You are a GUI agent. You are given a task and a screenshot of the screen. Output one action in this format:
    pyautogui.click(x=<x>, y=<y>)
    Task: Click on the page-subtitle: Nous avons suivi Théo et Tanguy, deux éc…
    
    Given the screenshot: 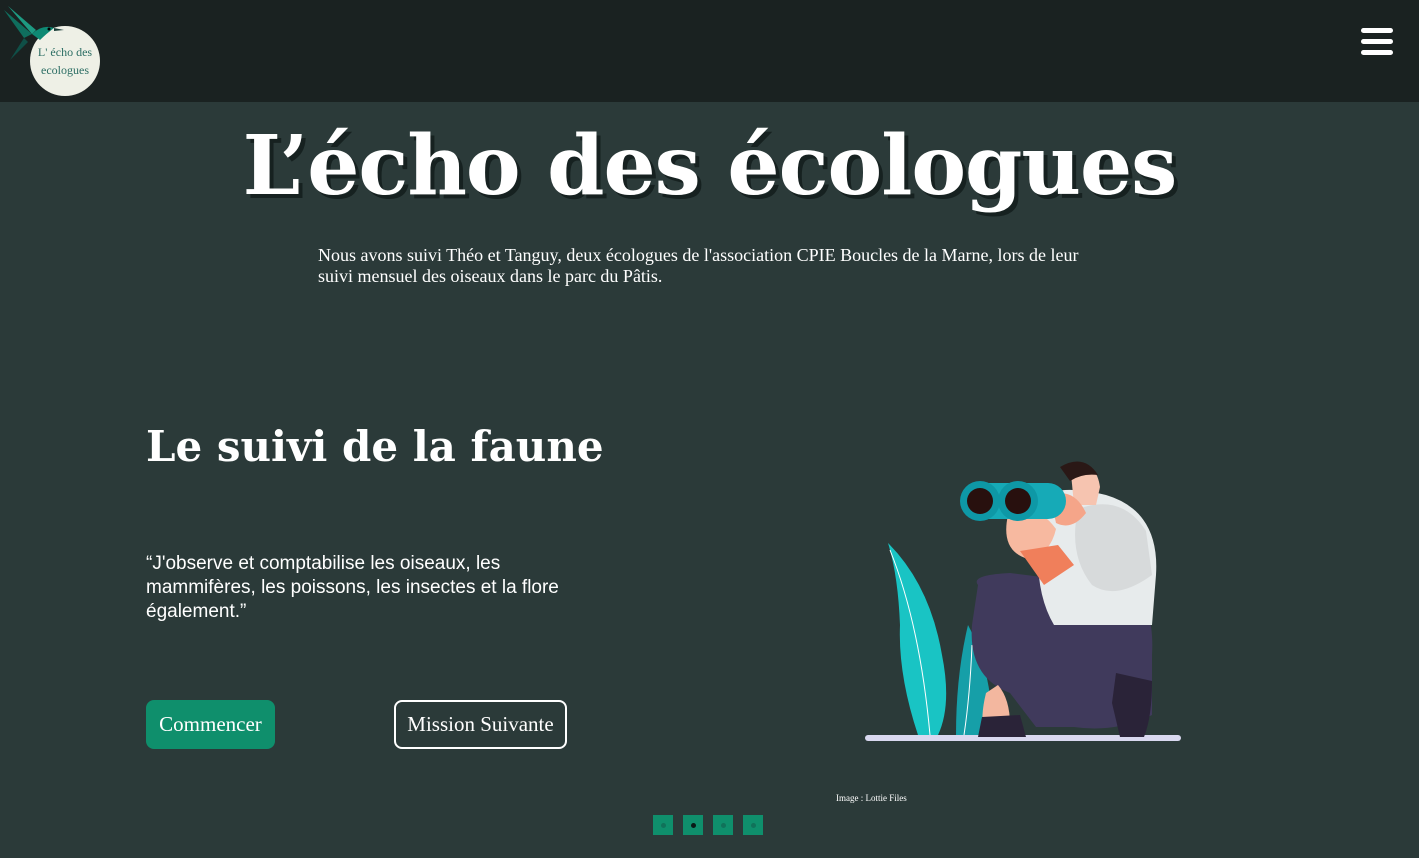 What is the action you would take?
    pyautogui.click(x=698, y=265)
    